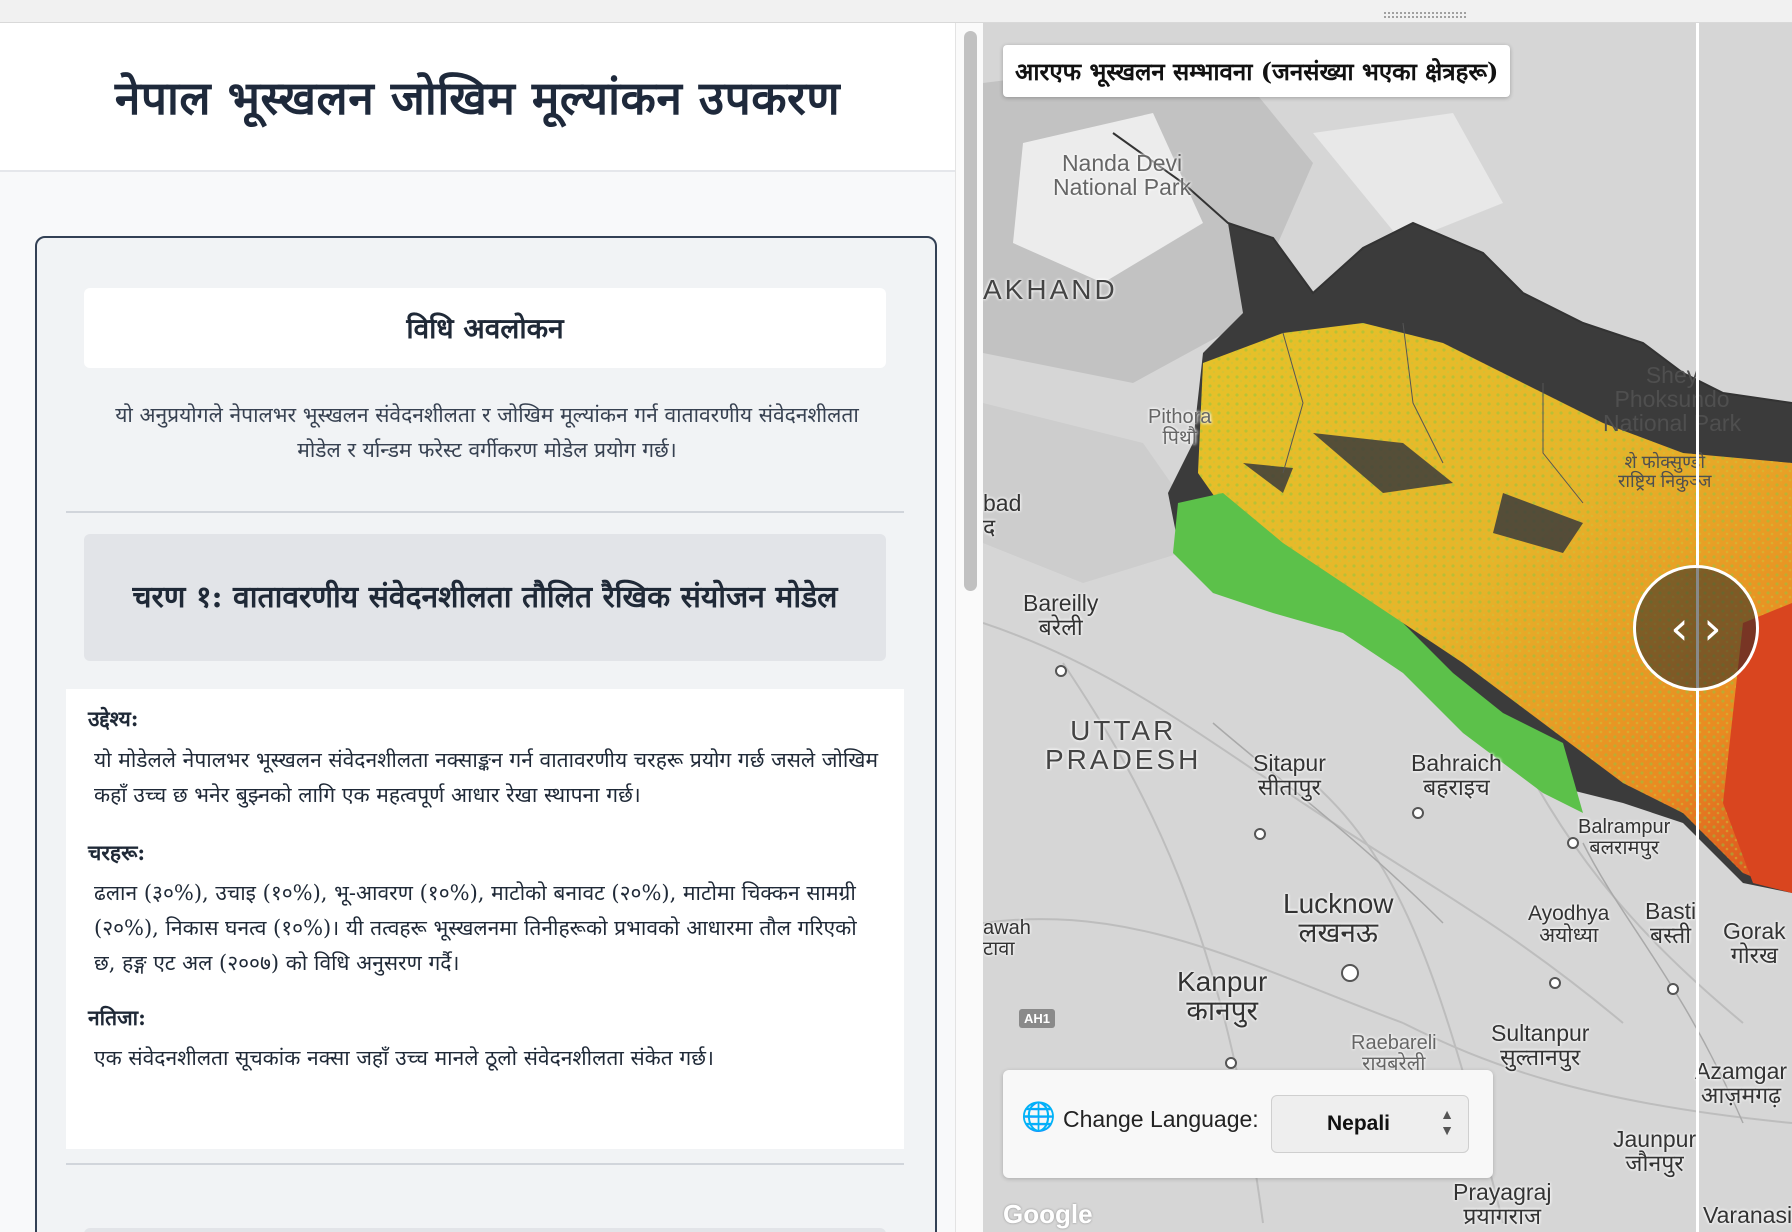  What do you see at coordinates (1456, 775) in the screenshot?
I see `label-bahraich: Bahraich बहराइच` at bounding box center [1456, 775].